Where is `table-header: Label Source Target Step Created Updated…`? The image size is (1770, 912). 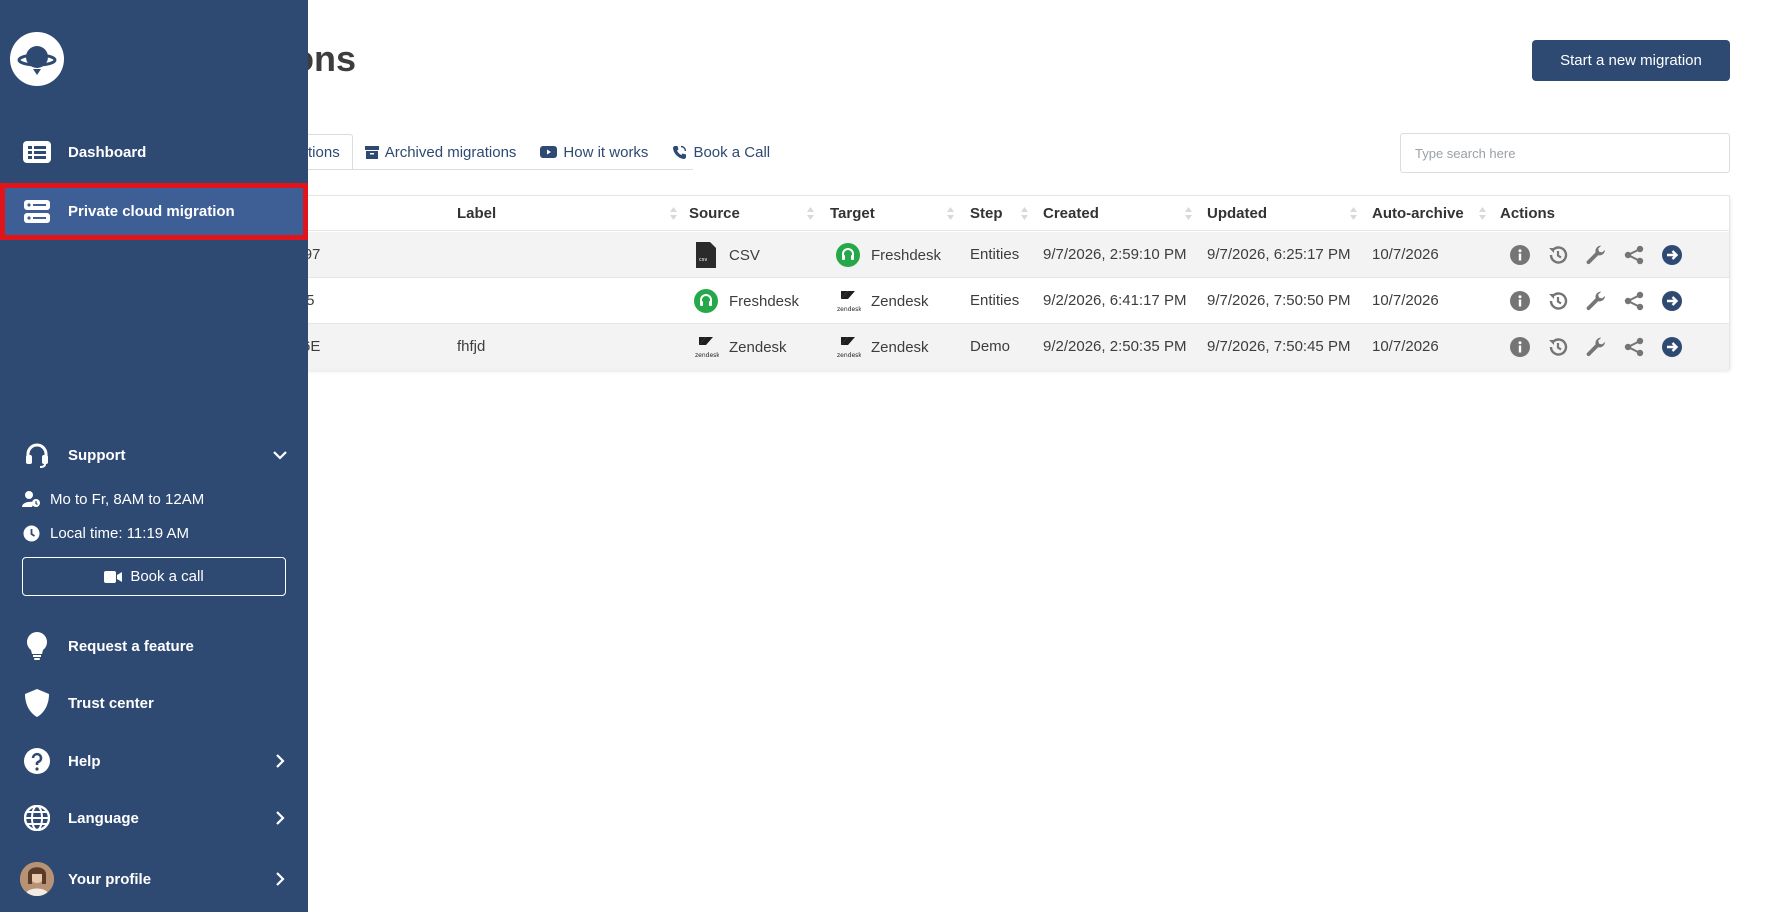 table-header: Label Source Target Step Created Updated… is located at coordinates (1000, 213).